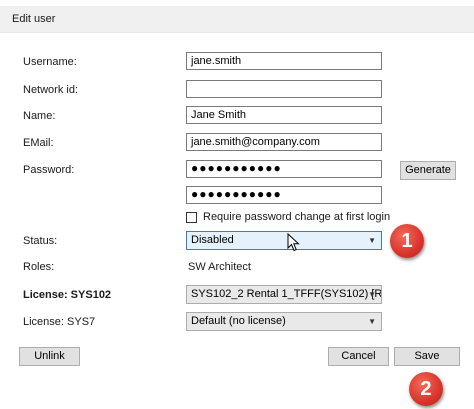  Describe the element at coordinates (50, 62) in the screenshot. I see `username-label: Username:` at that location.